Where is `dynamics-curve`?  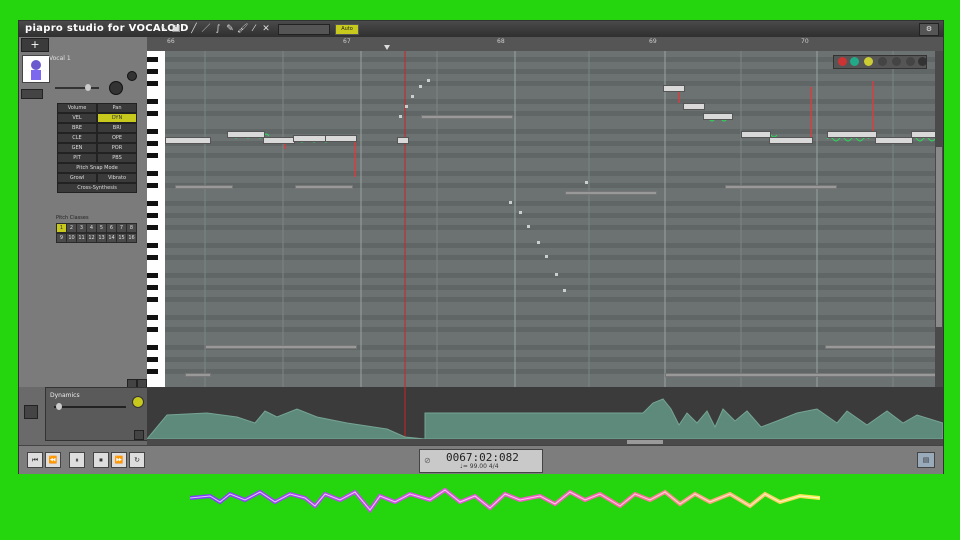
dynamics-curve is located at coordinates (545, 413).